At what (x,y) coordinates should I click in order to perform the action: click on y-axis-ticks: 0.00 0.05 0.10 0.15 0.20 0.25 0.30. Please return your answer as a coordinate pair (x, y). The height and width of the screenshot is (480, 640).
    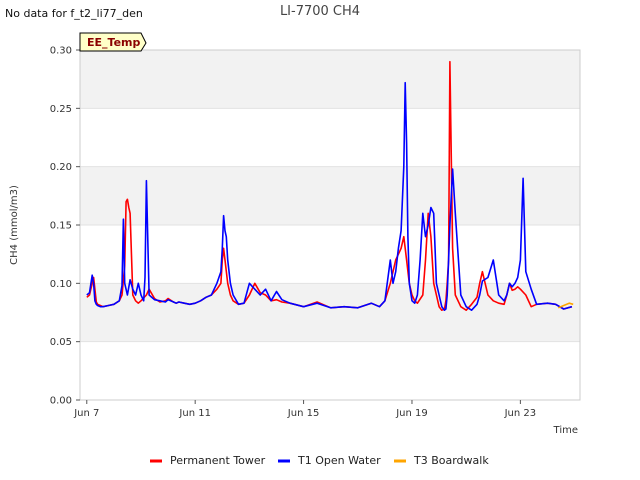
    Looking at the image, I should click on (65, 226).